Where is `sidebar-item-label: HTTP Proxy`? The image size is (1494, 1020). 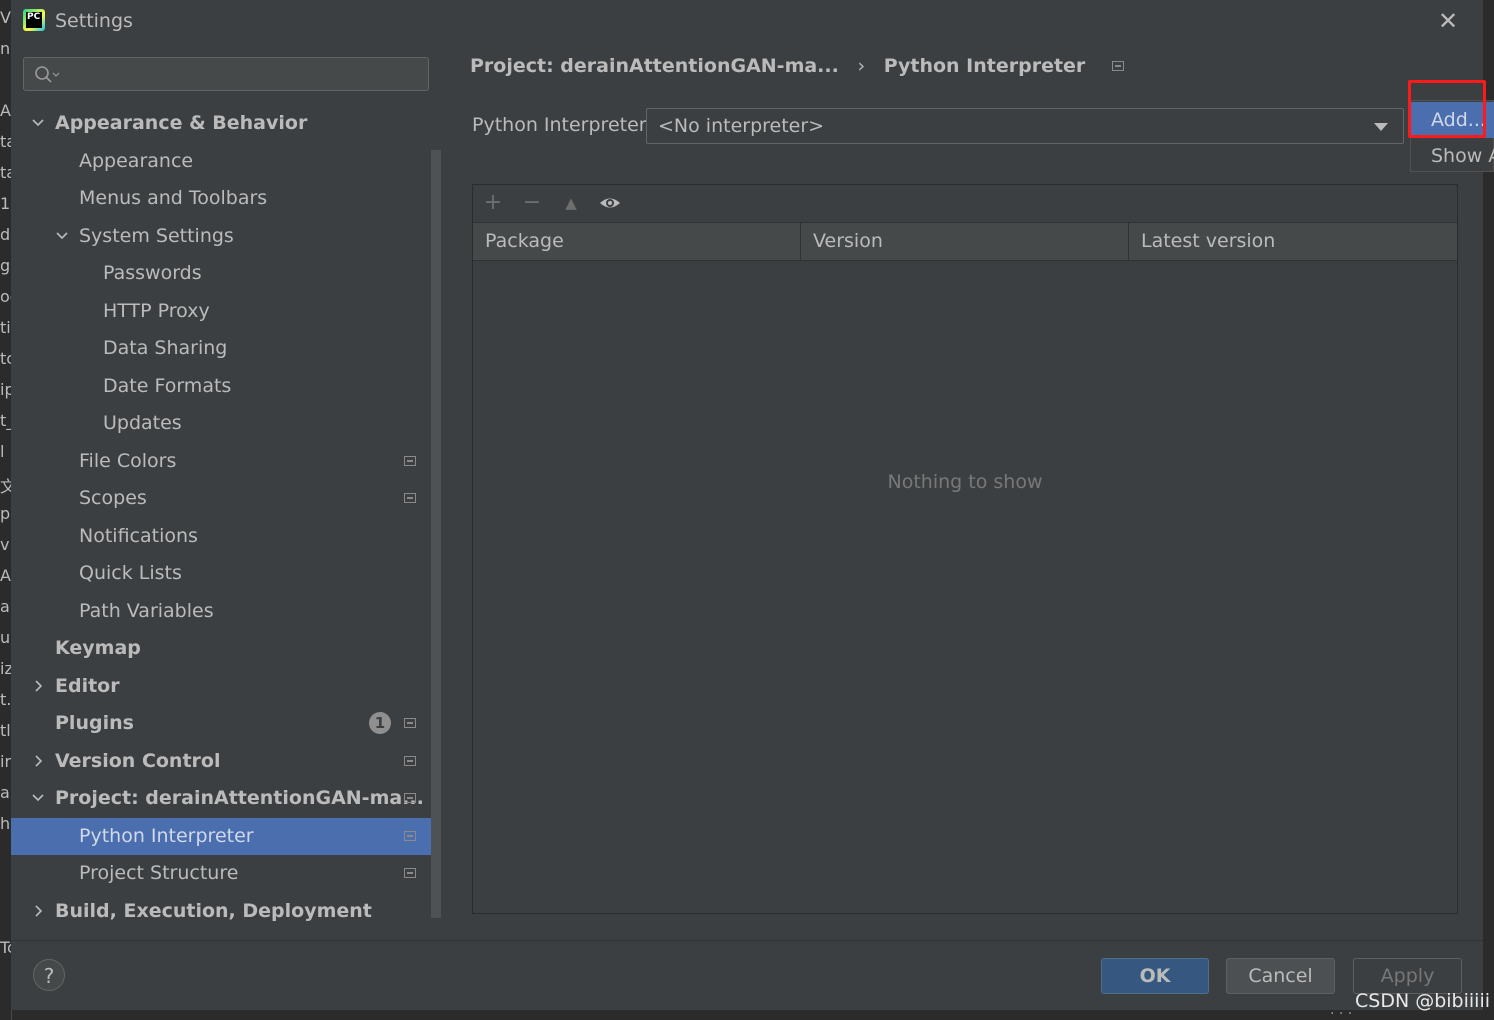 sidebar-item-label: HTTP Proxy is located at coordinates (156, 311).